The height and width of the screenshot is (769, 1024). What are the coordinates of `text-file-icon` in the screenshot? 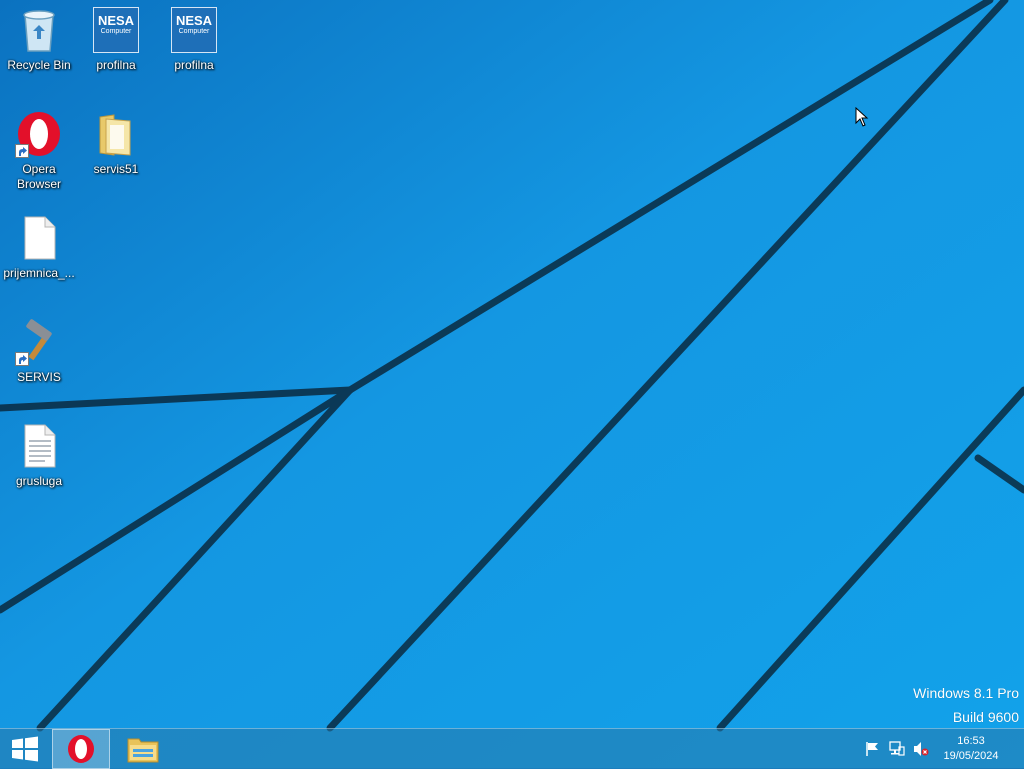 It's located at (39, 446).